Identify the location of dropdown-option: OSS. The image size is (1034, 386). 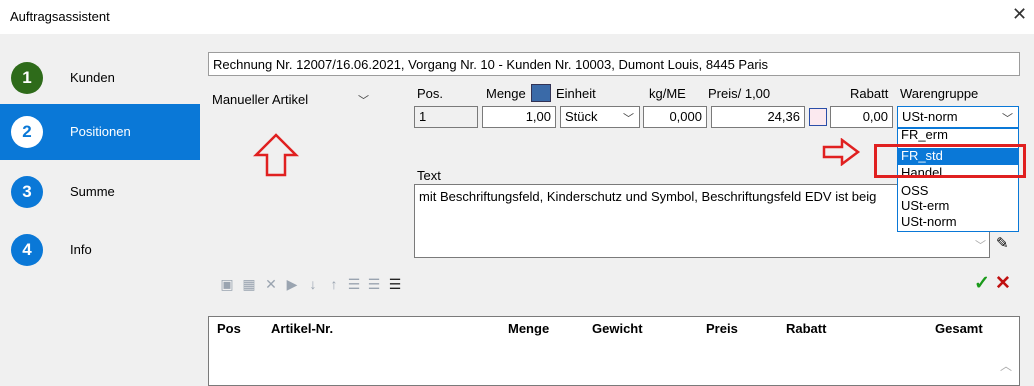
(914, 190).